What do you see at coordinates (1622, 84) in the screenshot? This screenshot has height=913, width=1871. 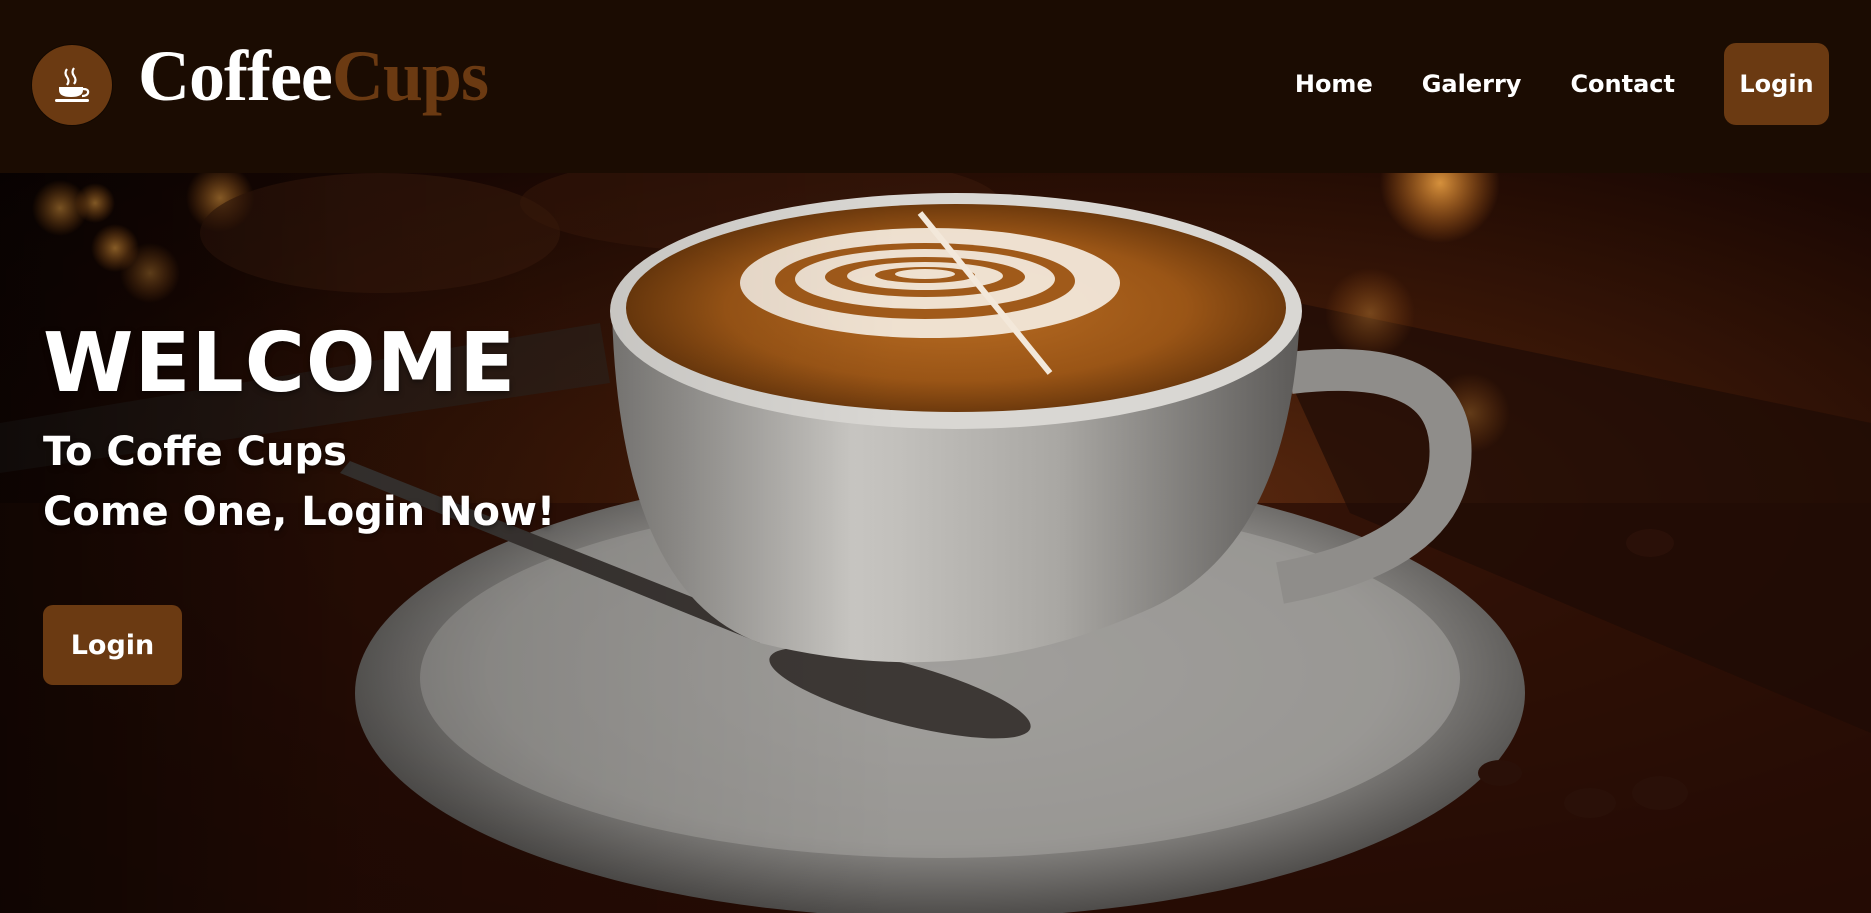 I see `nav-contact-link: Contact` at bounding box center [1622, 84].